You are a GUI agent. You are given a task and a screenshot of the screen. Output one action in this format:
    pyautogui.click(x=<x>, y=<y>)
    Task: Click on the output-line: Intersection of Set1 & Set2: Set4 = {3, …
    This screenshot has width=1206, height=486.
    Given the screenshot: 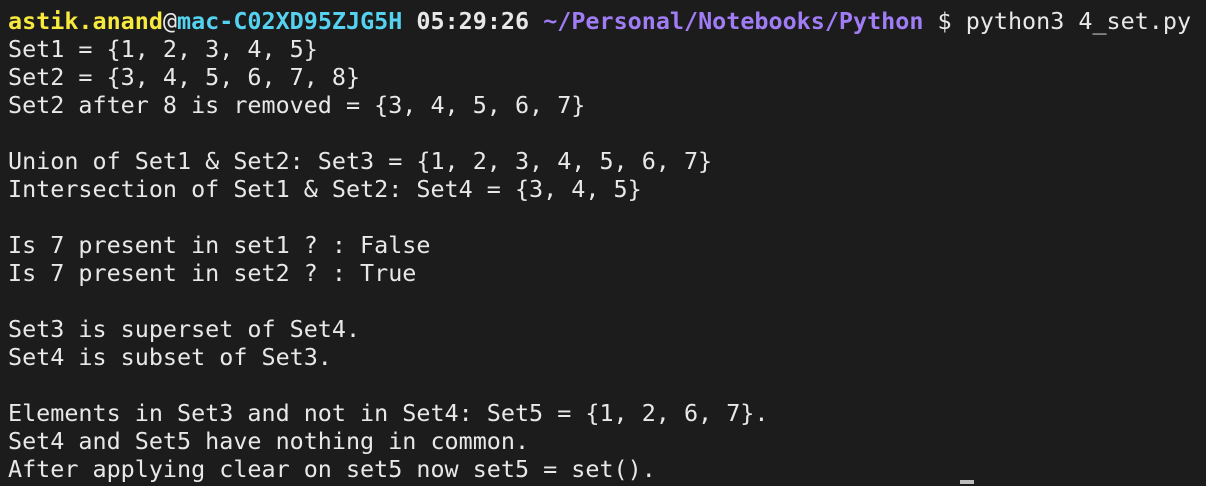 What is the action you would take?
    pyautogui.click(x=325, y=189)
    